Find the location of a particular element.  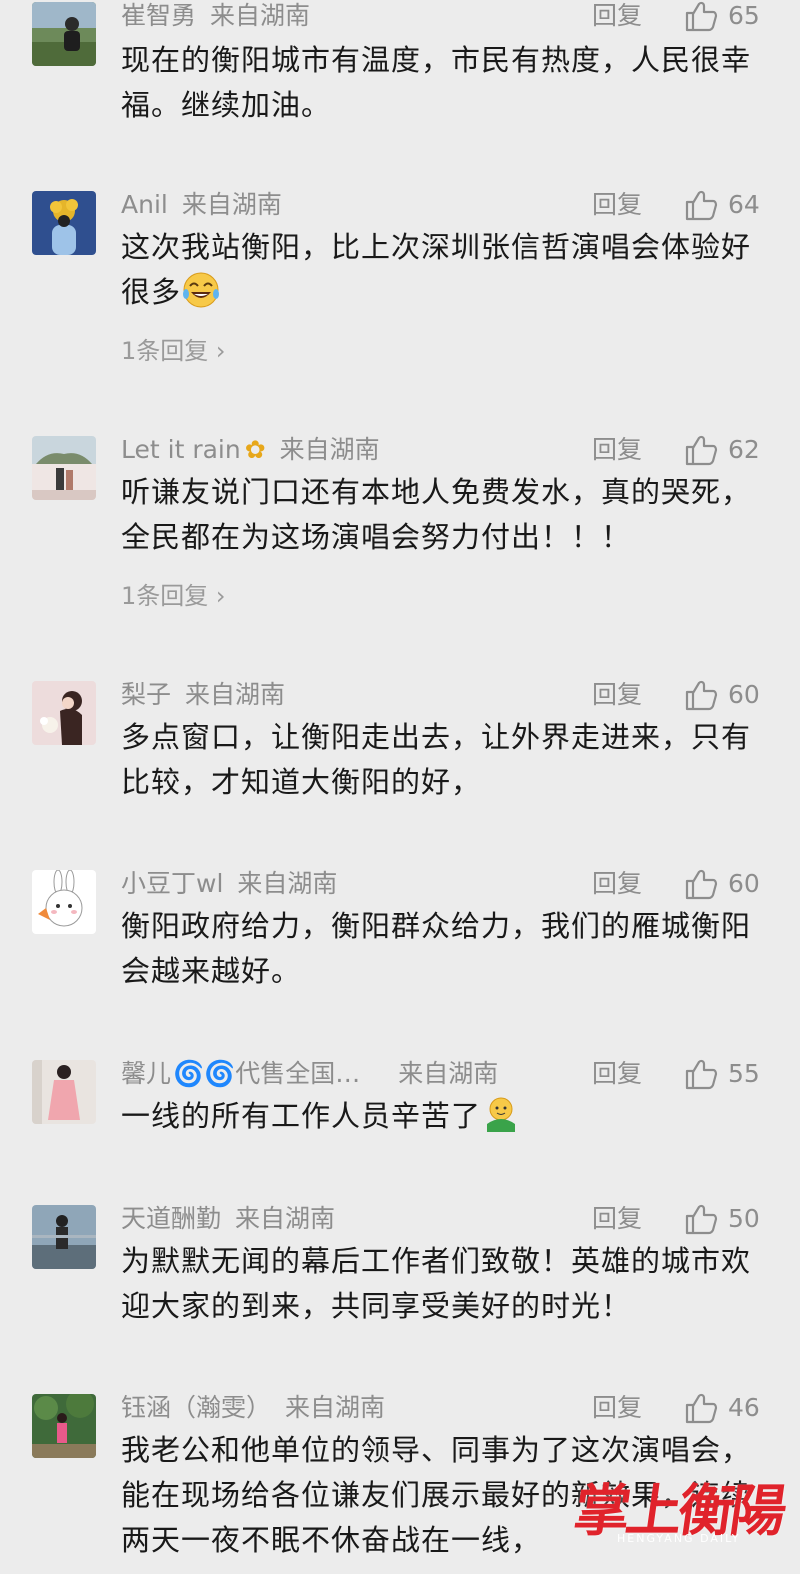

comment-meta: 馨儿🌀🌀代售全国… 来自湖南 is located at coordinates (351, 1074).